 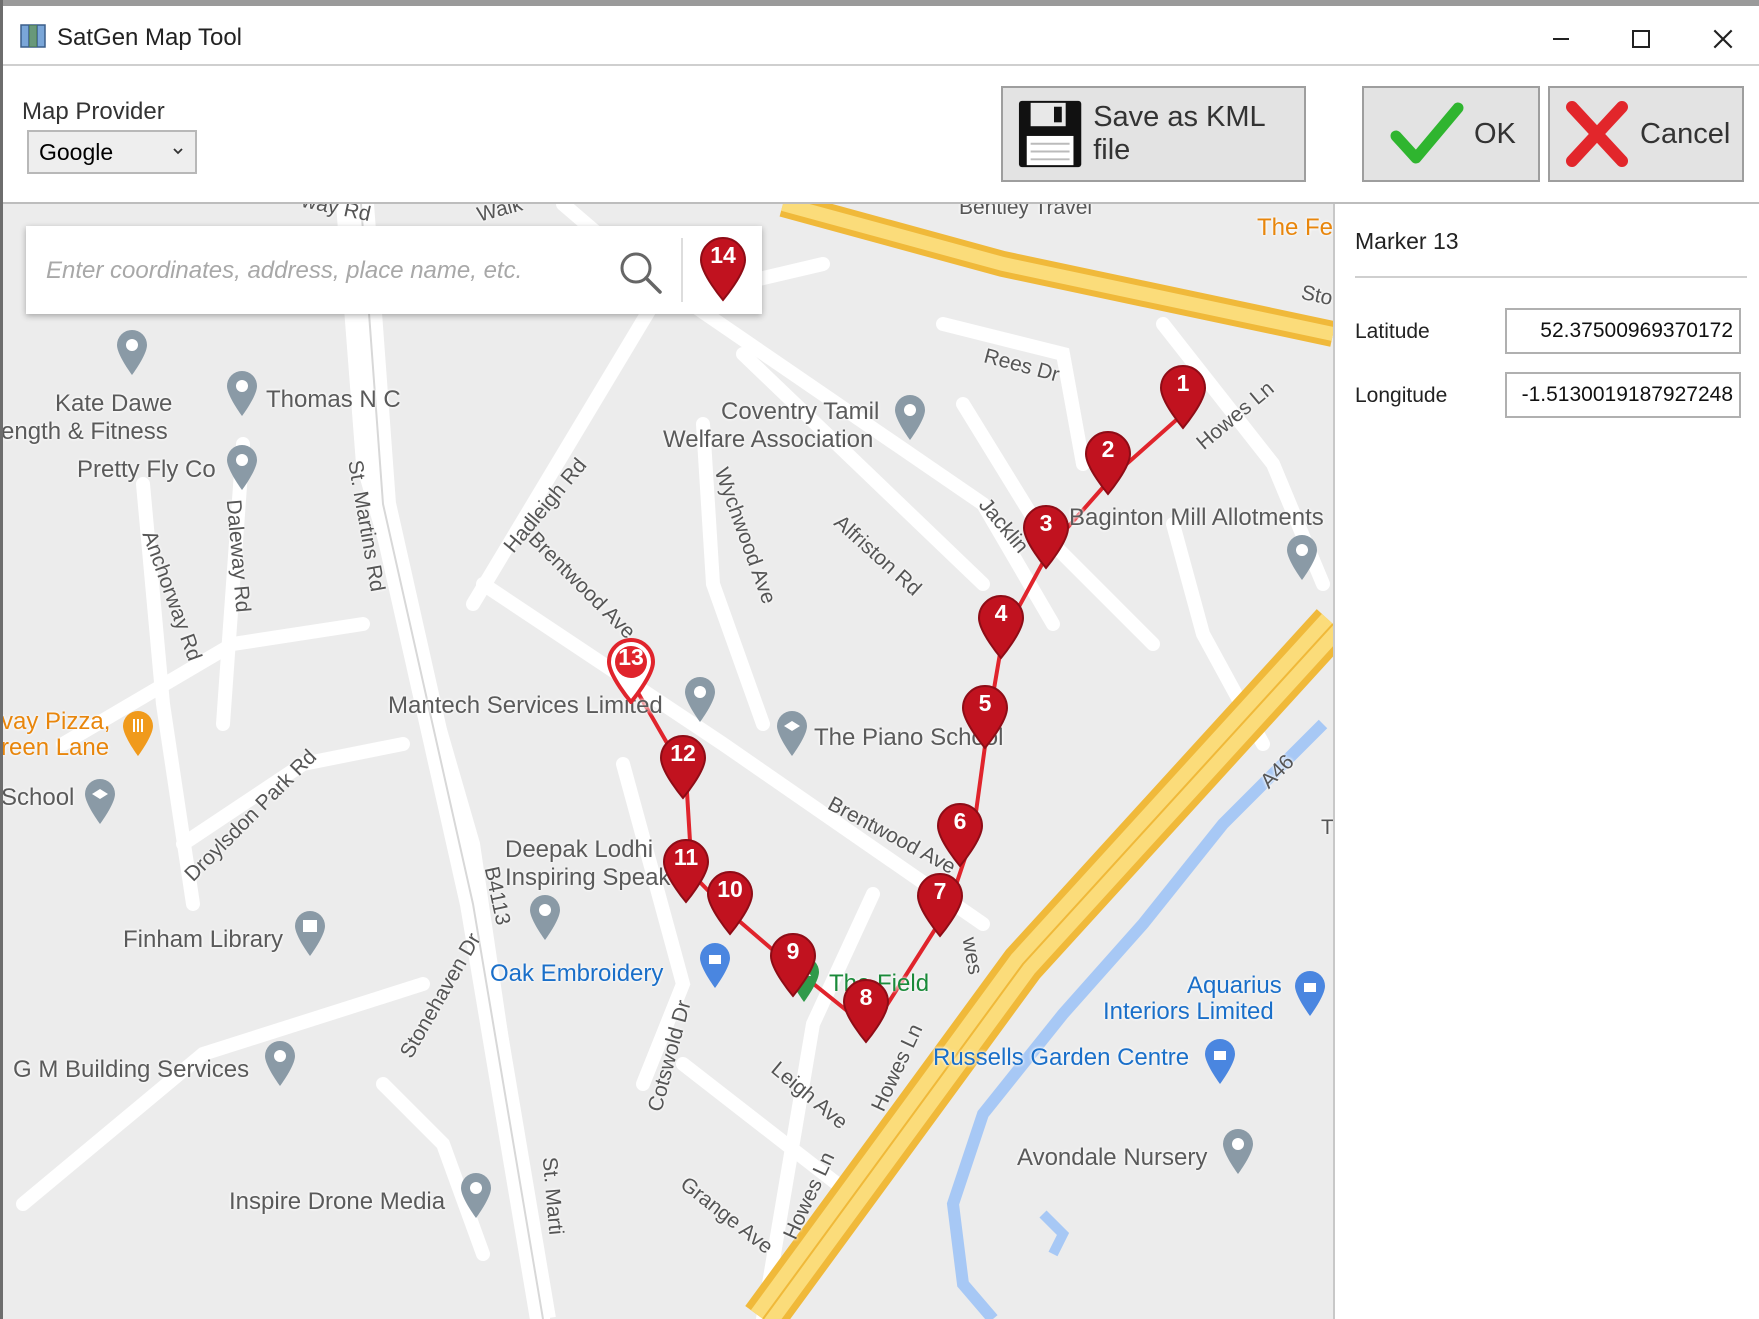 I want to click on divider, so click(x=1551, y=277).